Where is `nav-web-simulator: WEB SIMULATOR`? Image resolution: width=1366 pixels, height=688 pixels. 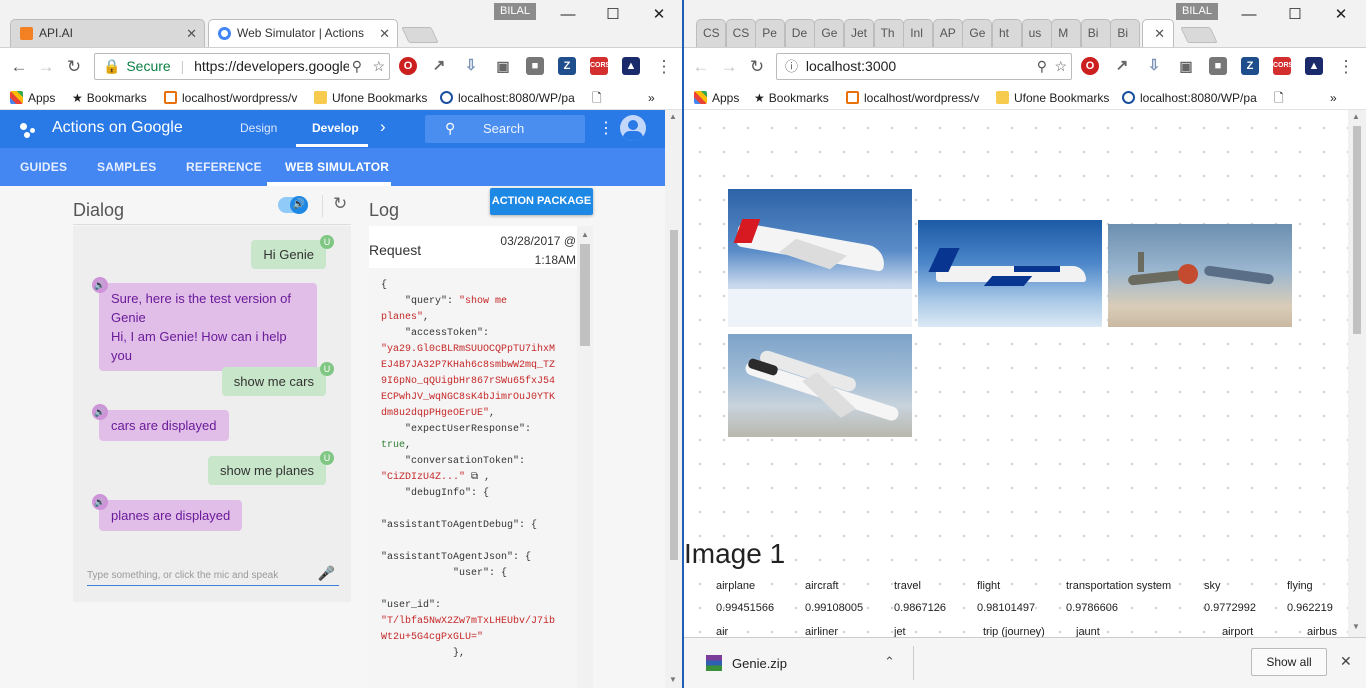
nav-web-simulator: WEB SIMULATOR is located at coordinates (337, 167).